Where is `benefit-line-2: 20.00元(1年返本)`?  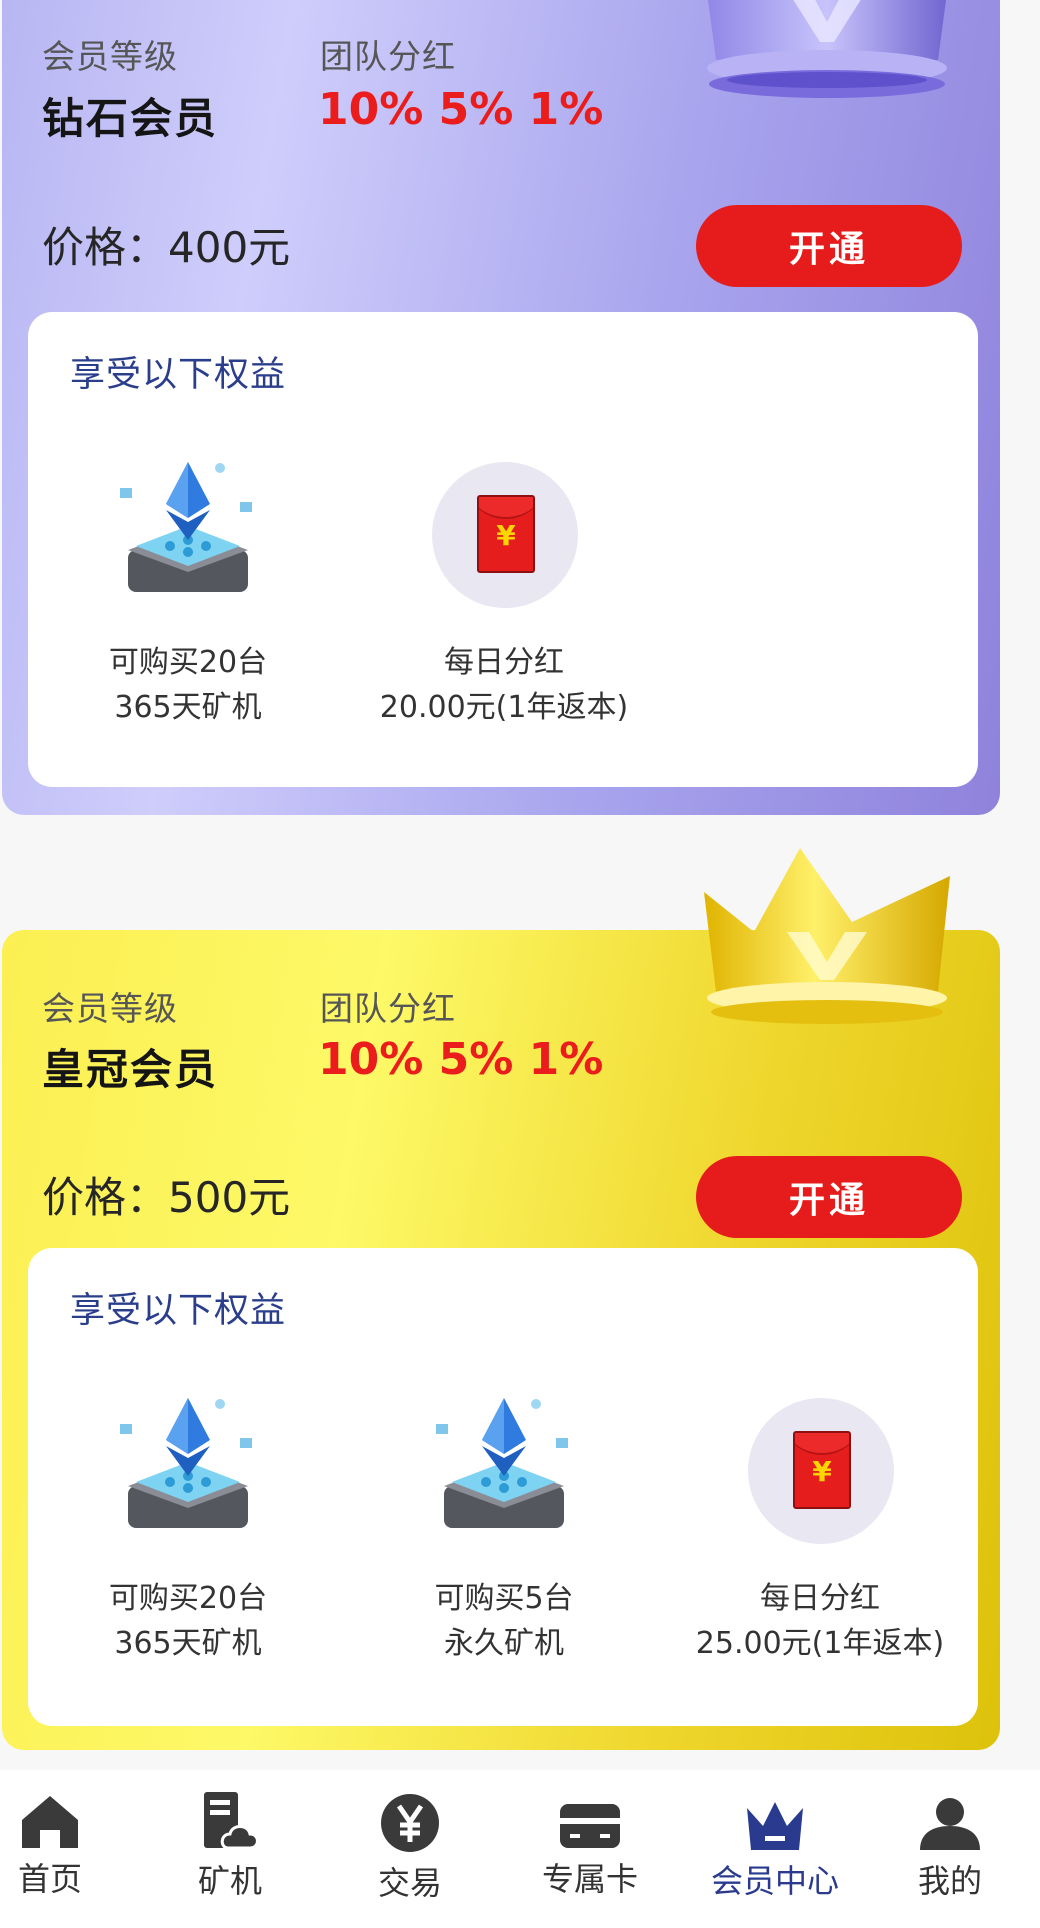 benefit-line-2: 20.00元(1年返本) is located at coordinates (504, 707).